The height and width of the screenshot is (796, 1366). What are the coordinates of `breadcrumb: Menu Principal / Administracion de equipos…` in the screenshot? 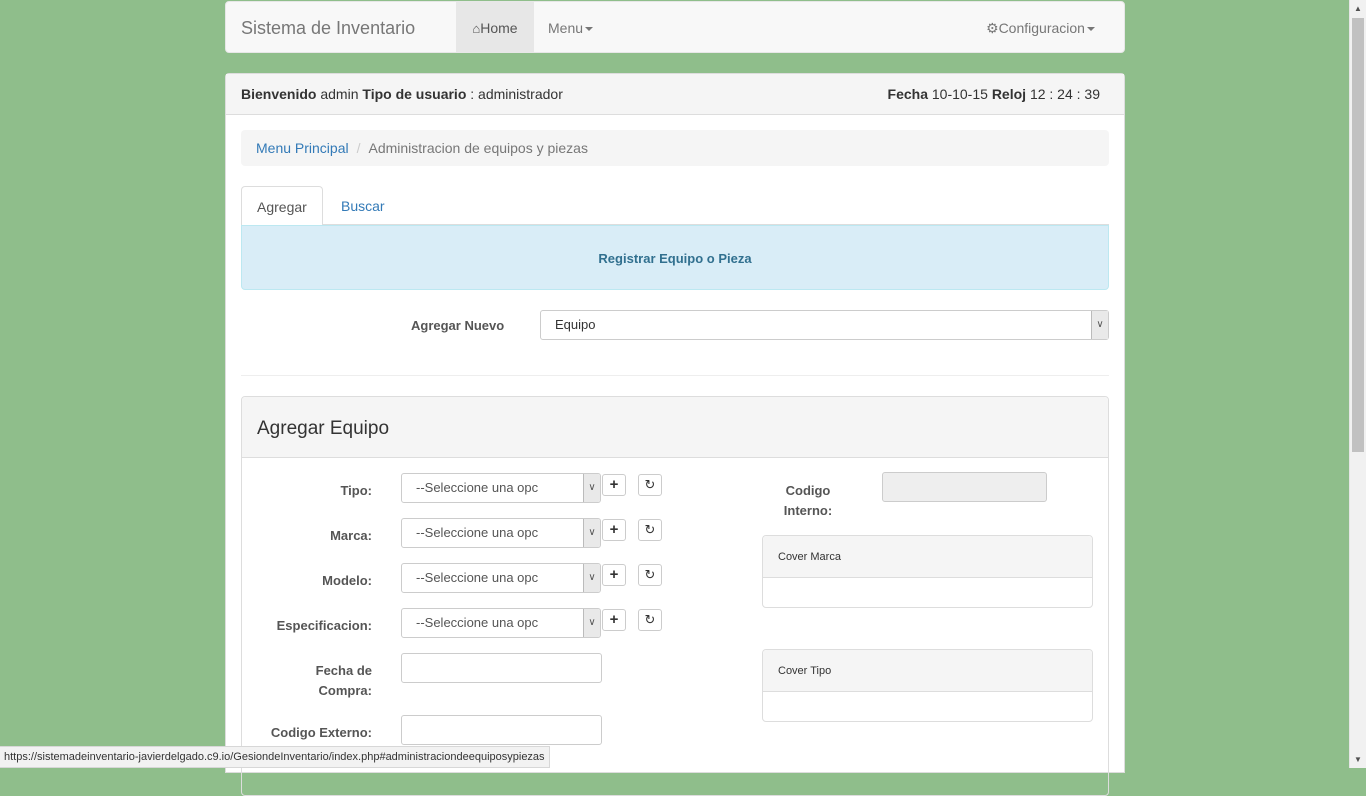 It's located at (675, 148).